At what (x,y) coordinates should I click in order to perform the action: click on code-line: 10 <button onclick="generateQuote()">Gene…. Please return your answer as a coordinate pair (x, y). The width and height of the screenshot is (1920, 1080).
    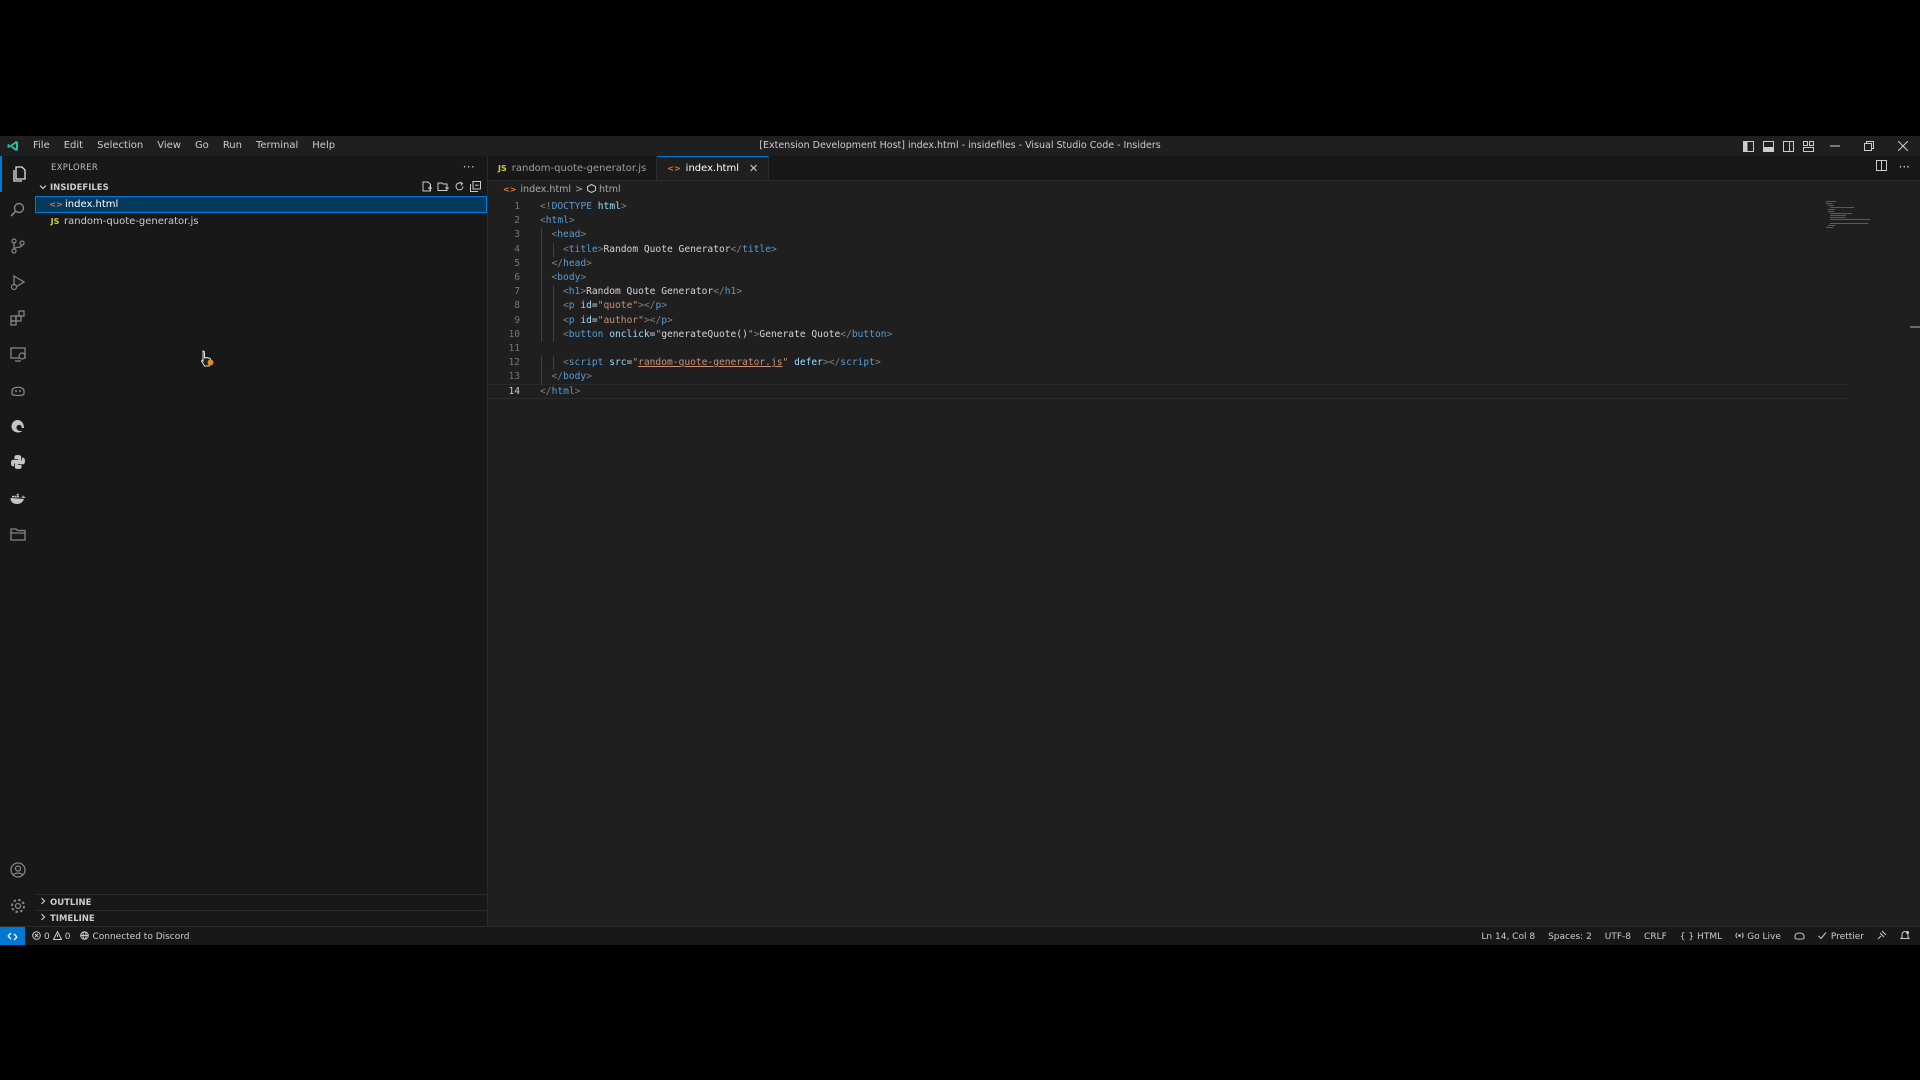
    Looking at the image, I should click on (1168, 334).